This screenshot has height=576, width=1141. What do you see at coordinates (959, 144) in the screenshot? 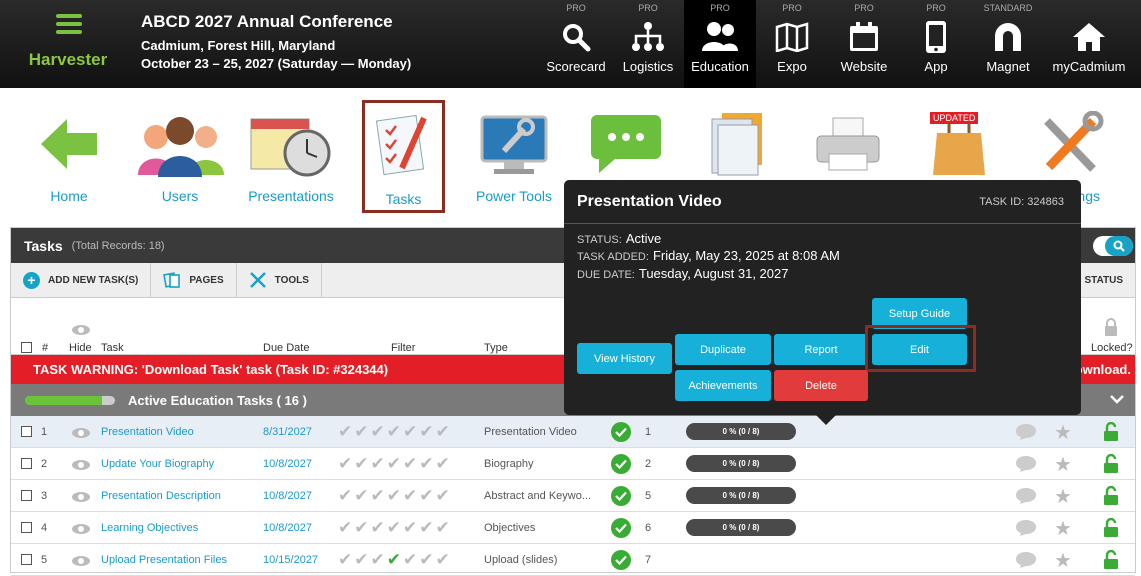
I see `launcher-store: UPDATED` at bounding box center [959, 144].